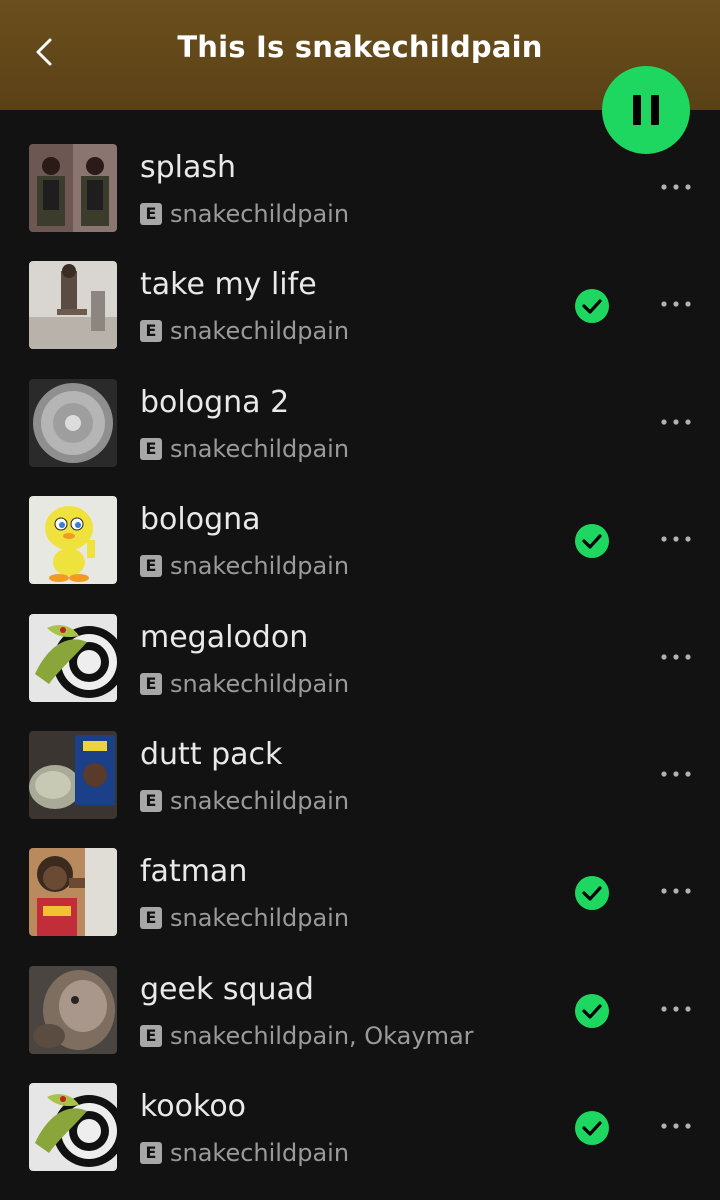 The width and height of the screenshot is (720, 1200). I want to click on page-title: This Is snakechildpain, so click(360, 47).